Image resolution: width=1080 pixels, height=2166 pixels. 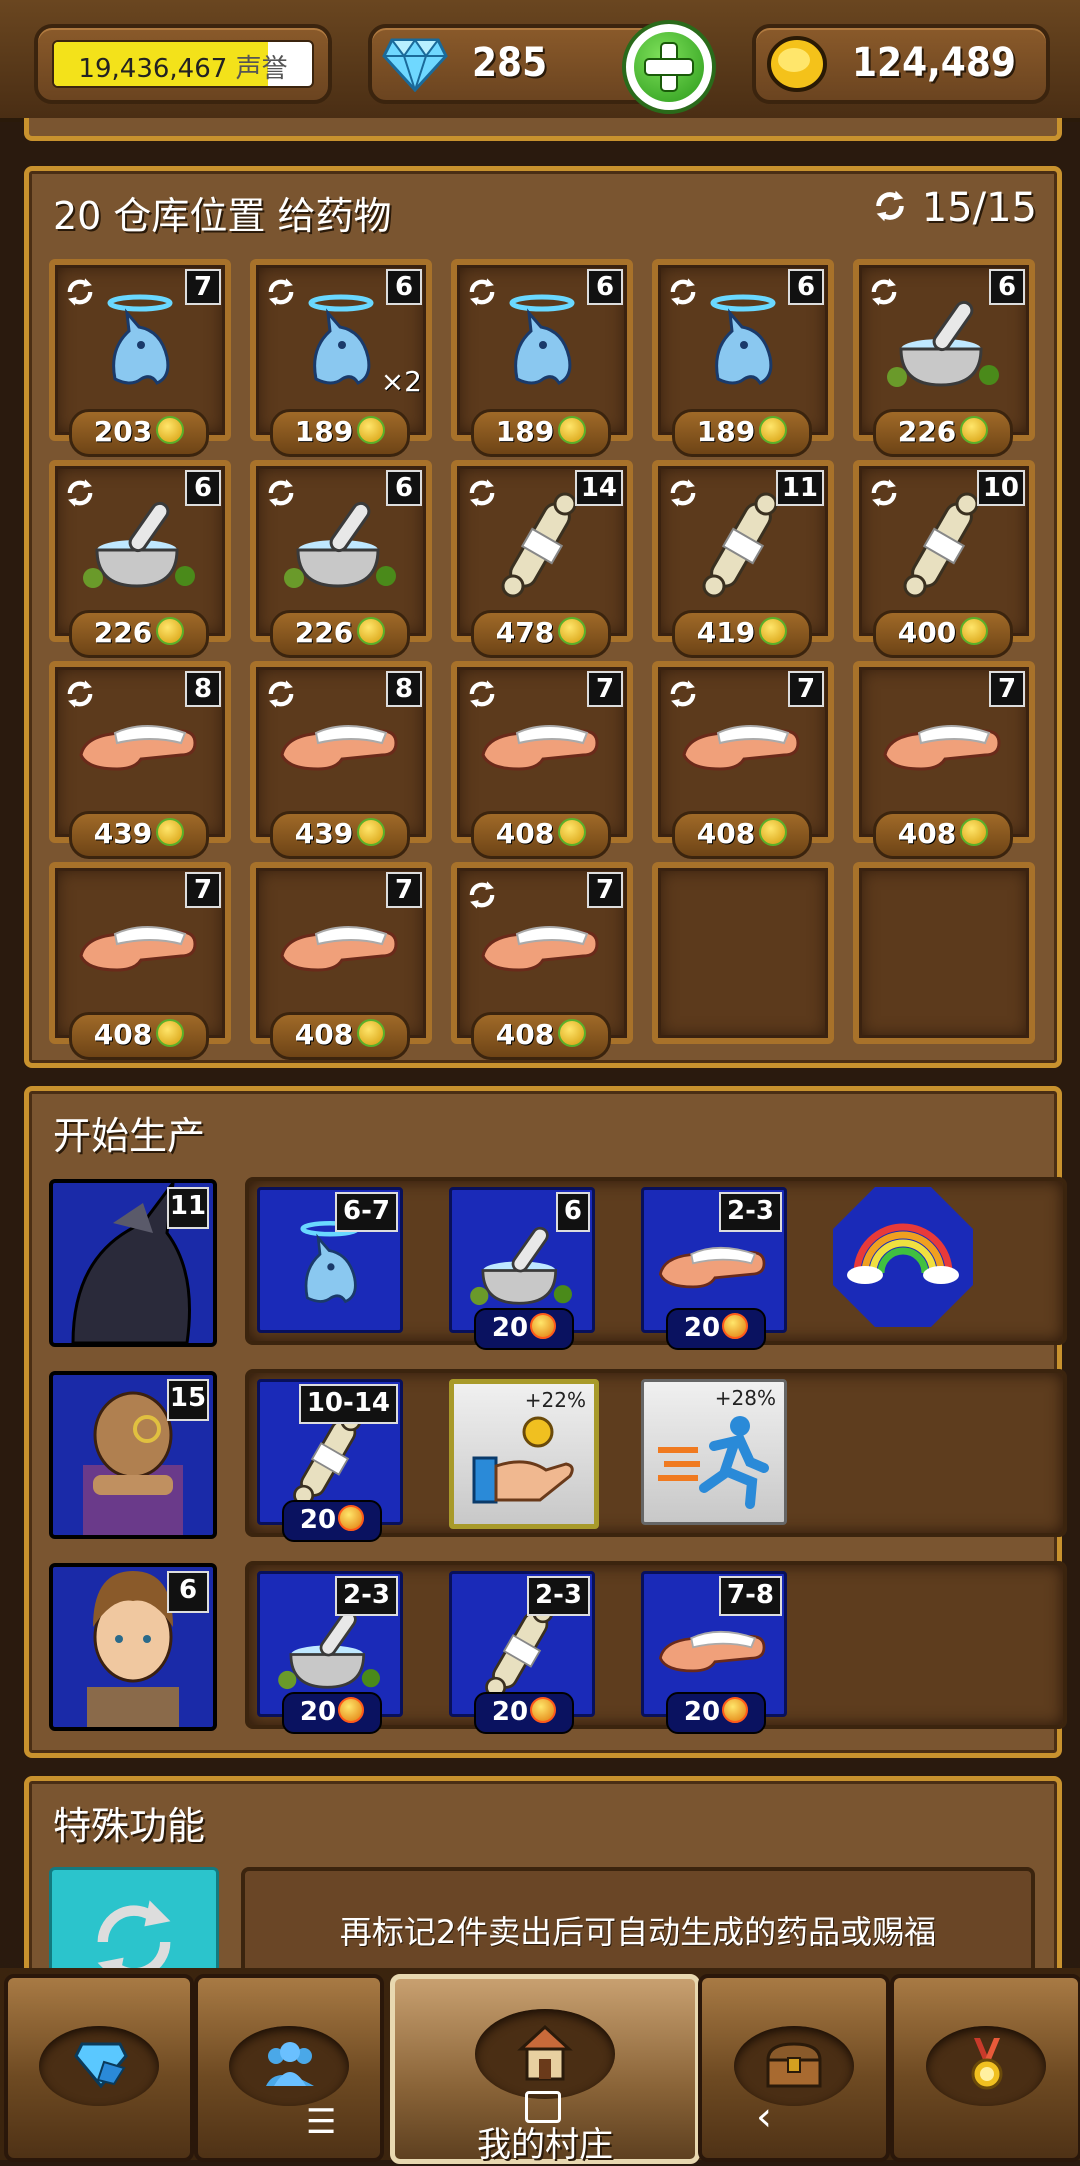 I want to click on storage-slot: 10 400, so click(x=944, y=559).